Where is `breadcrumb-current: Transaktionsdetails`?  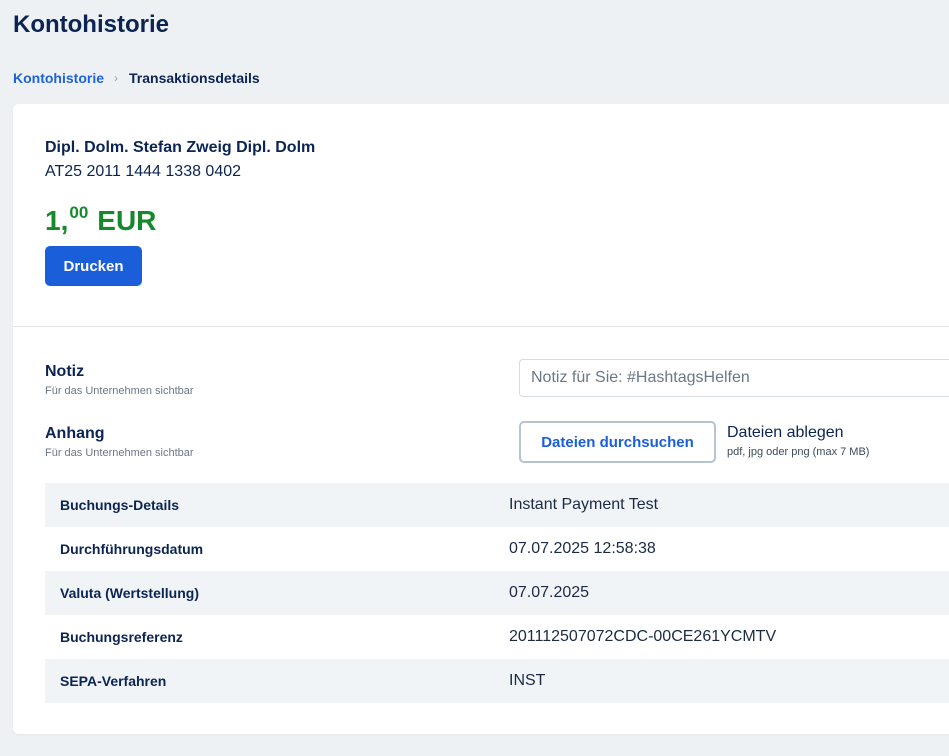
breadcrumb-current: Transaktionsdetails is located at coordinates (194, 78).